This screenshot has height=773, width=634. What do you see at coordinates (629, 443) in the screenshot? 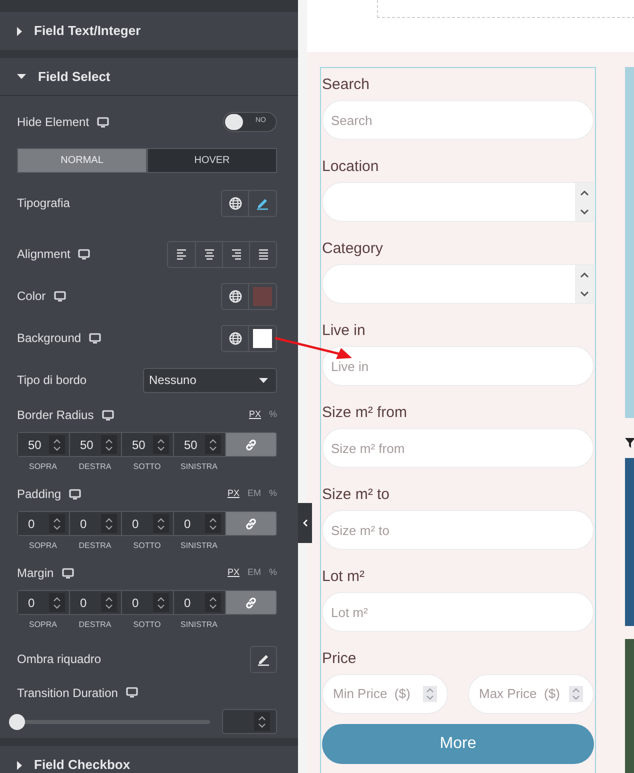
I see `filter-icon` at bounding box center [629, 443].